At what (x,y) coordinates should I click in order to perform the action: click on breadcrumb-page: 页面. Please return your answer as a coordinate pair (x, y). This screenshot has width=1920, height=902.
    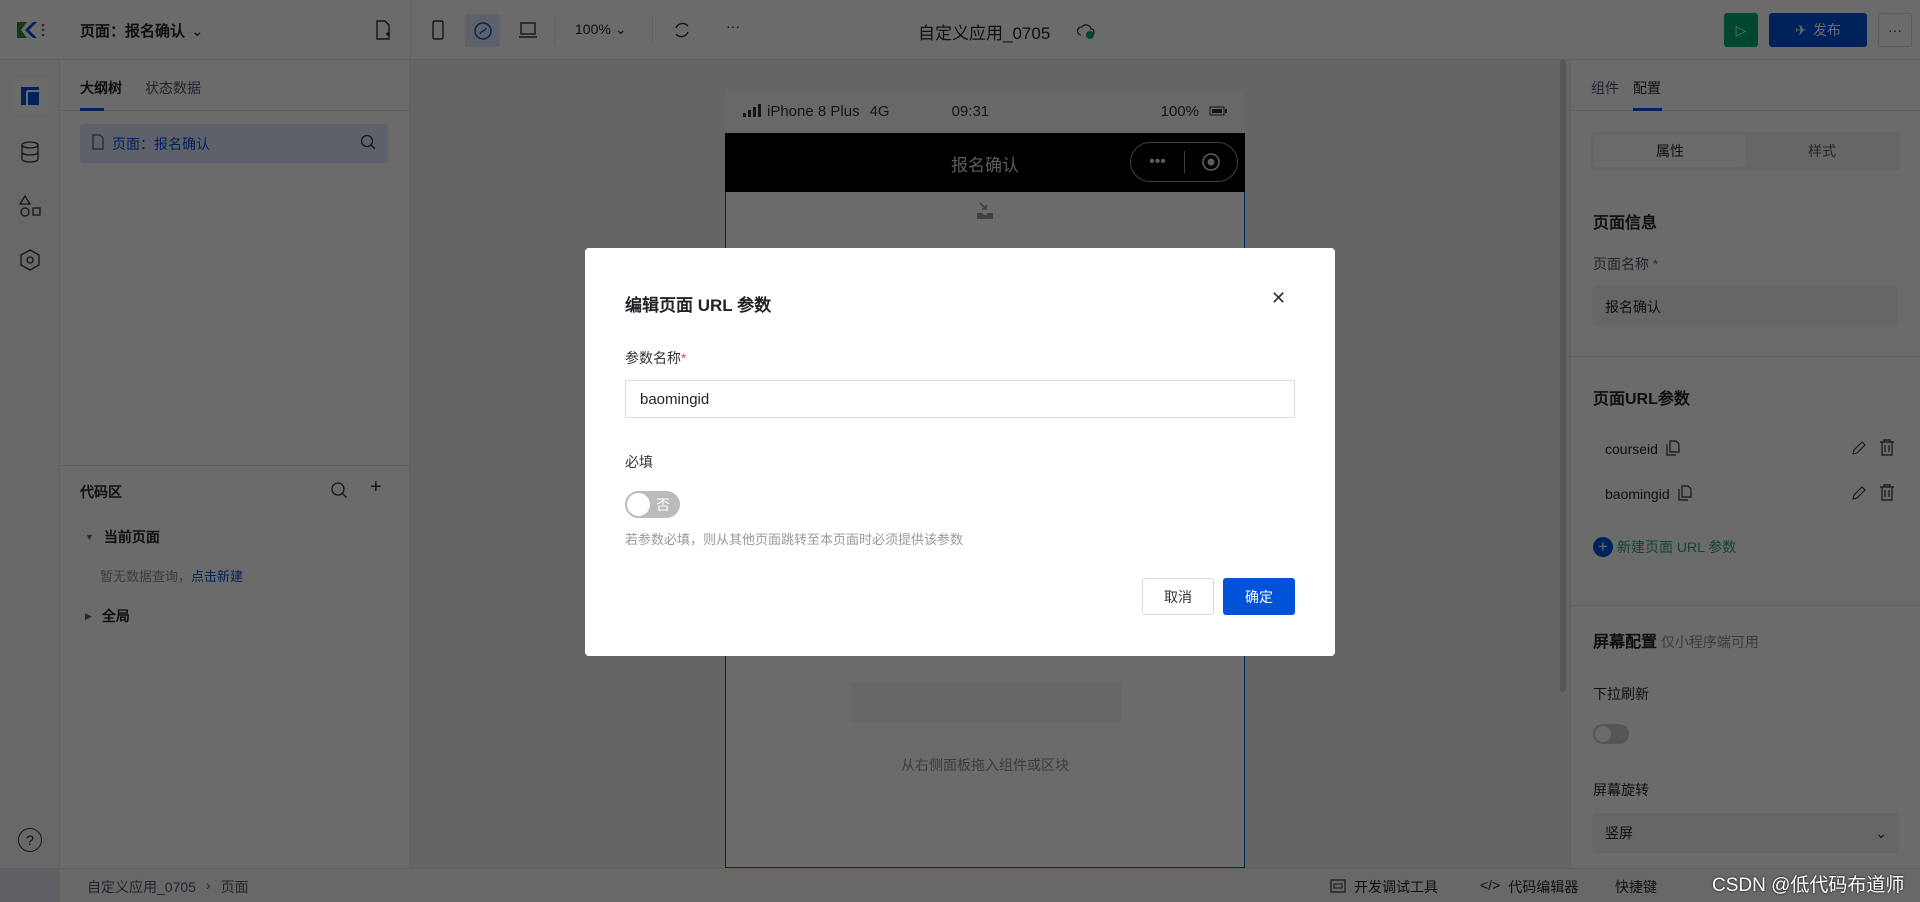
    Looking at the image, I should click on (235, 887).